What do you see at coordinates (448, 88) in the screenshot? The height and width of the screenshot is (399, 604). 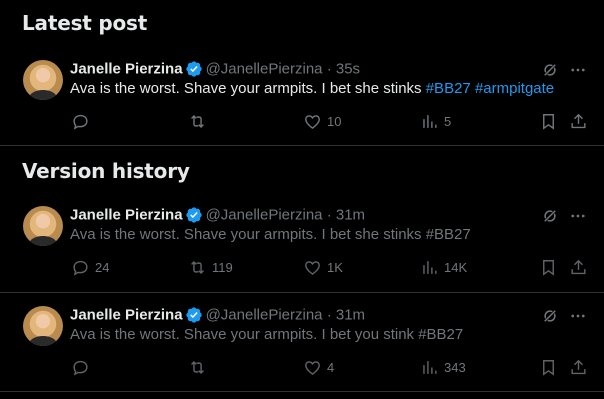 I see `hashtag-bb27: #BB27` at bounding box center [448, 88].